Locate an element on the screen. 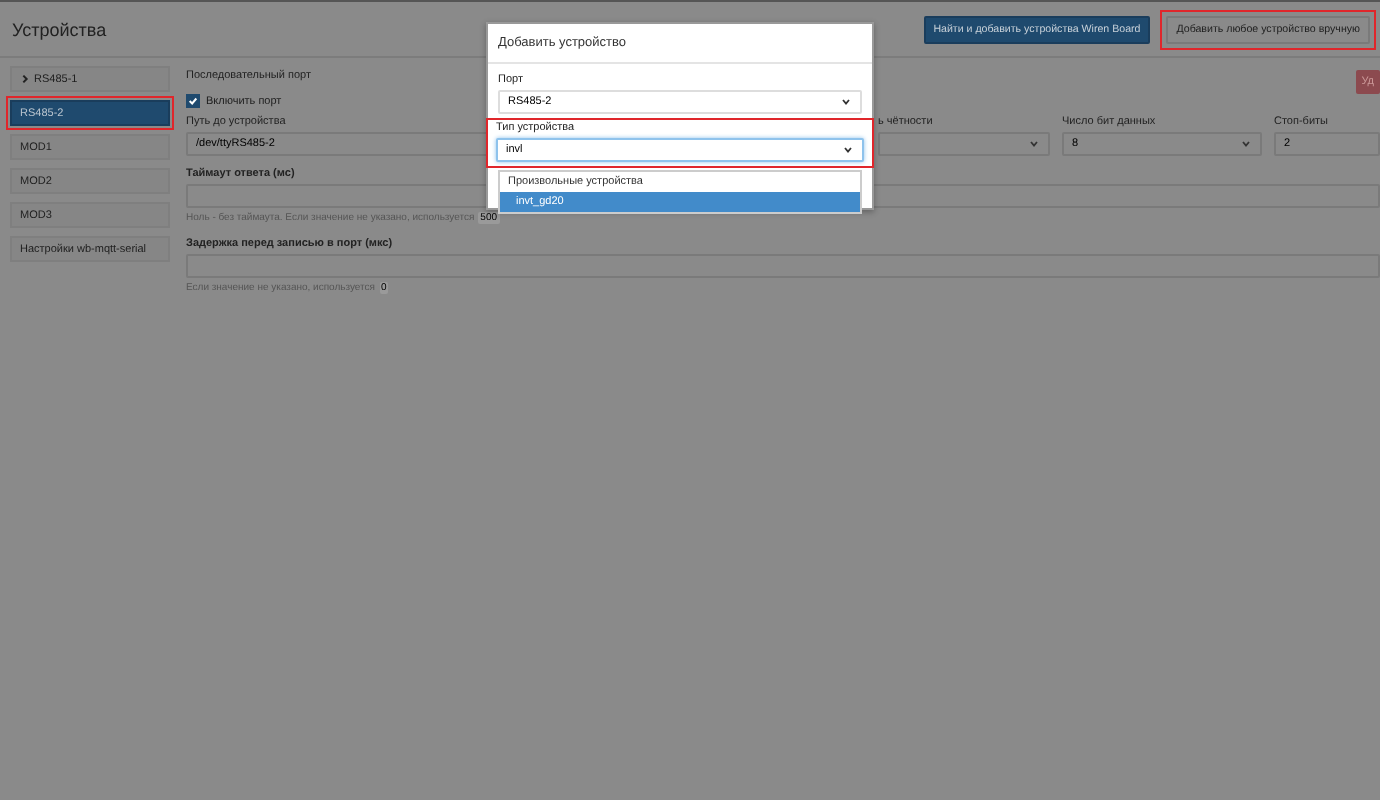  select-field is located at coordinates (964, 144).